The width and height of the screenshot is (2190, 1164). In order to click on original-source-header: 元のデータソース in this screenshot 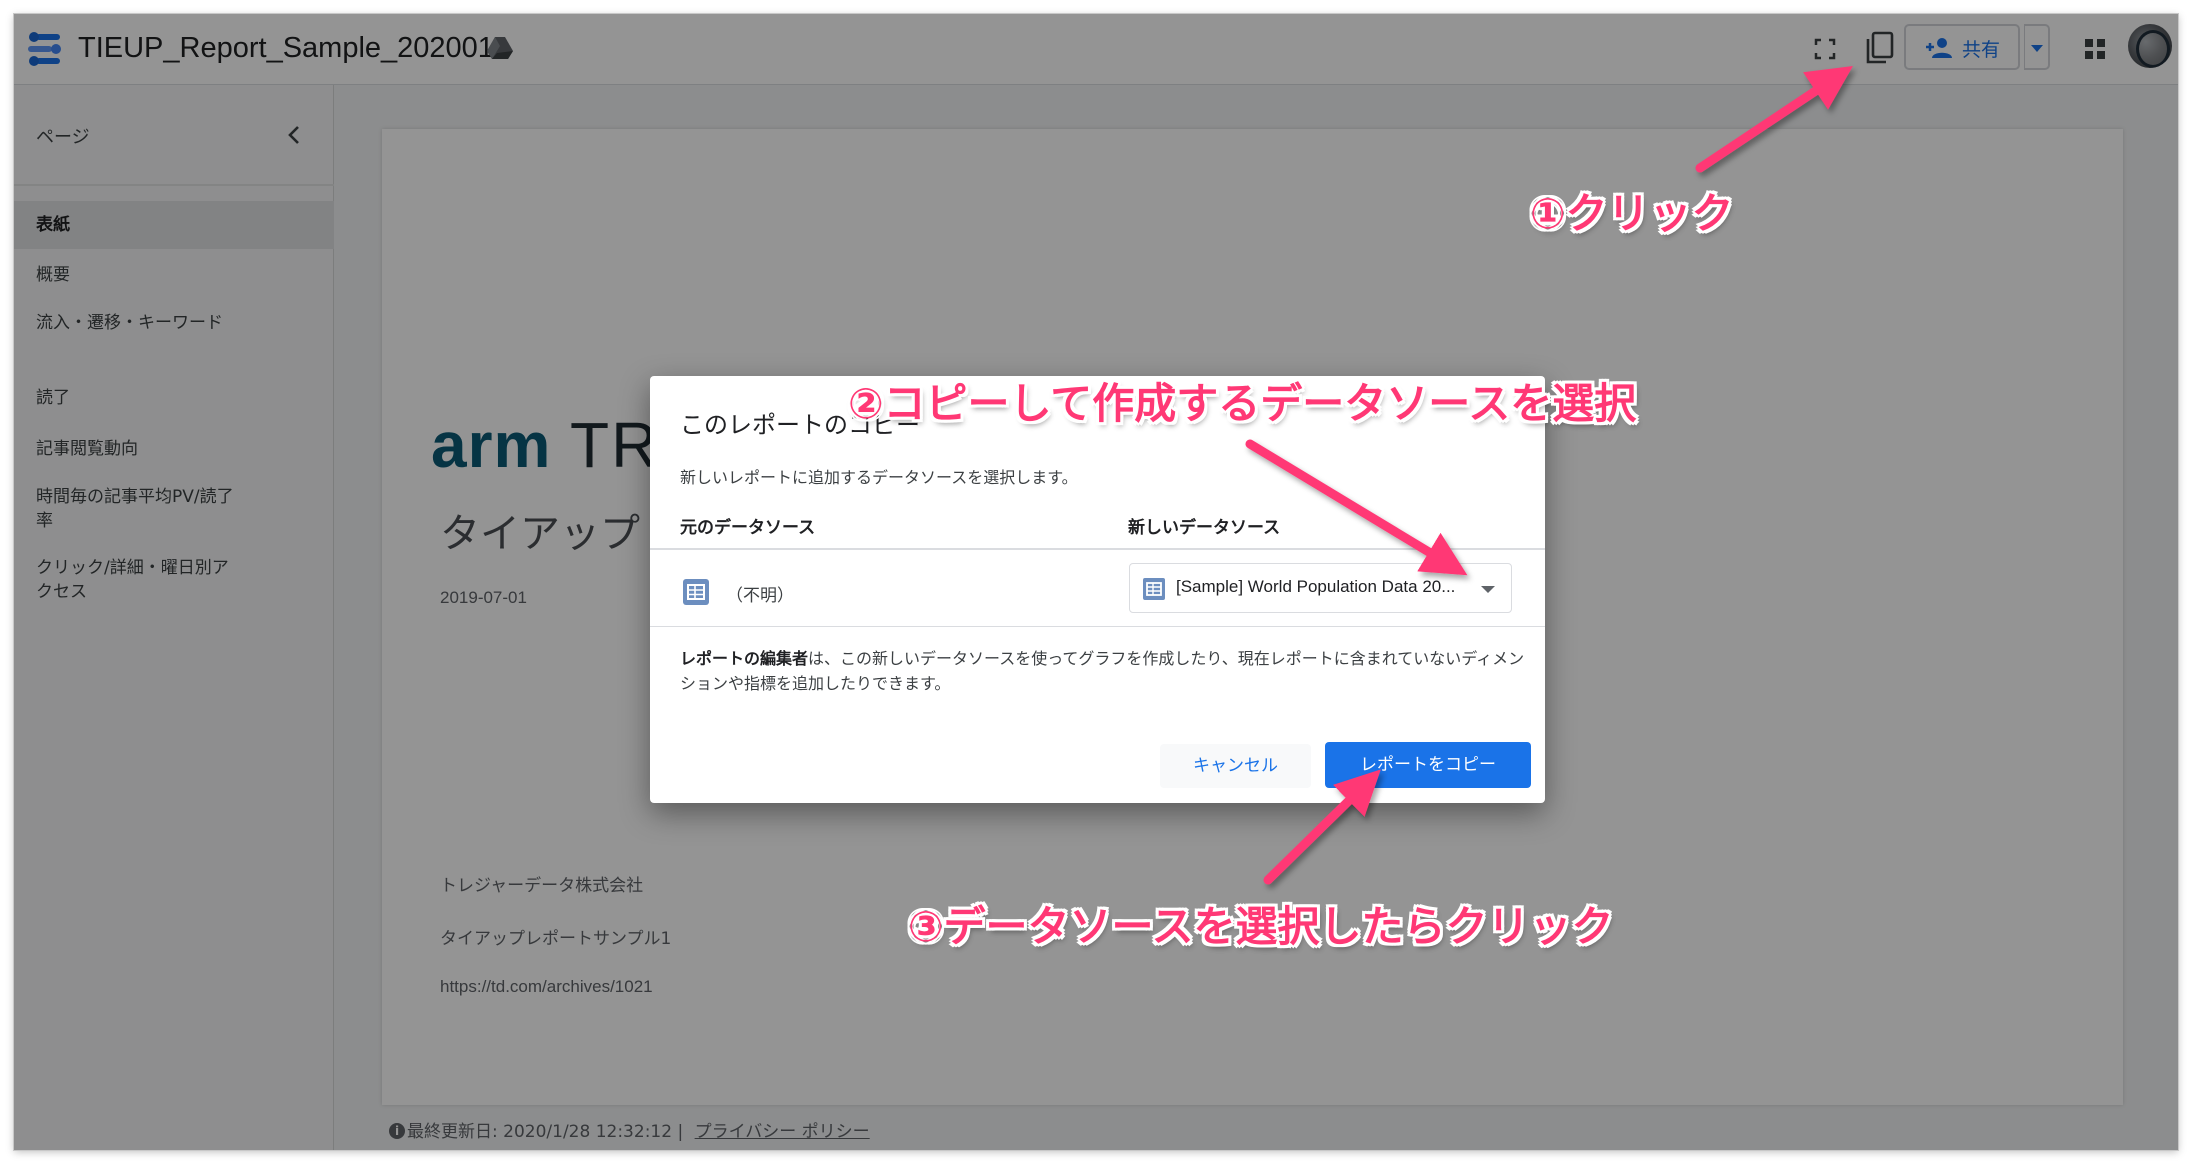, I will do `click(748, 528)`.